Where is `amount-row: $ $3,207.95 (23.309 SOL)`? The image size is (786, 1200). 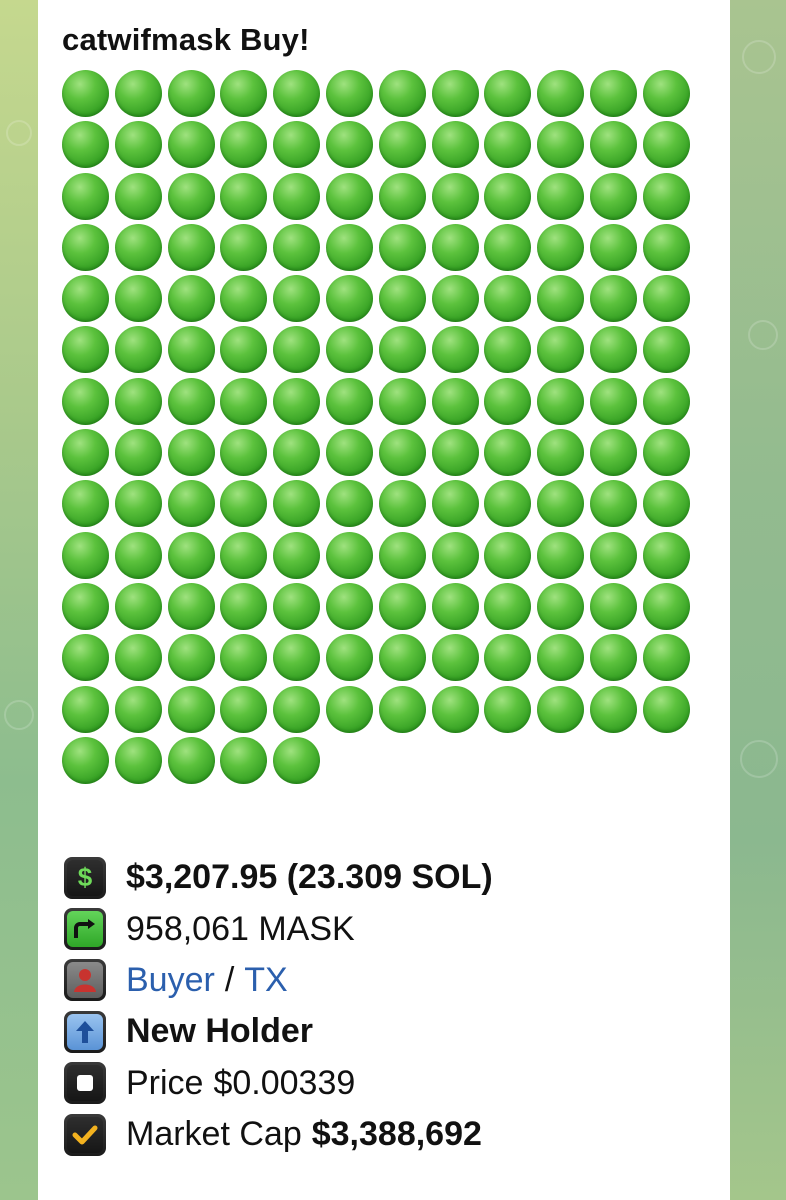 amount-row: $ $3,207.95 (23.309 SOL) is located at coordinates (278, 877).